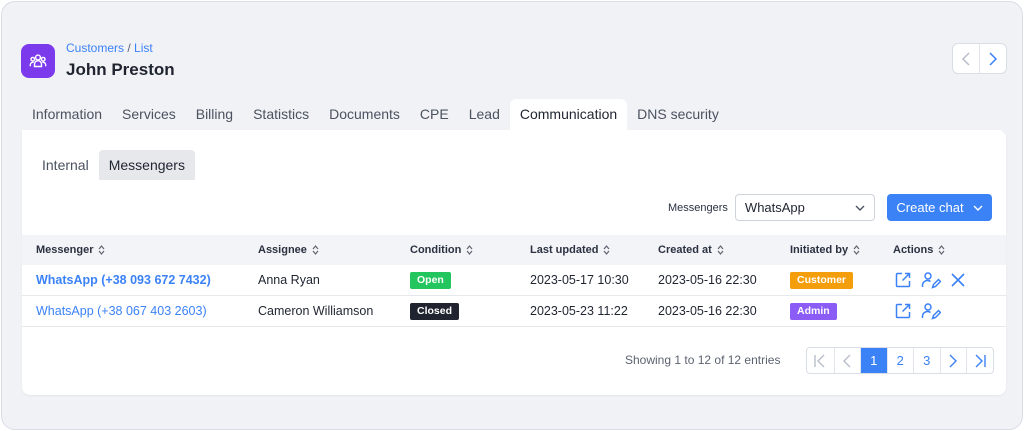 The height and width of the screenshot is (431, 1024). What do you see at coordinates (926, 360) in the screenshot?
I see `page-3-button: 3` at bounding box center [926, 360].